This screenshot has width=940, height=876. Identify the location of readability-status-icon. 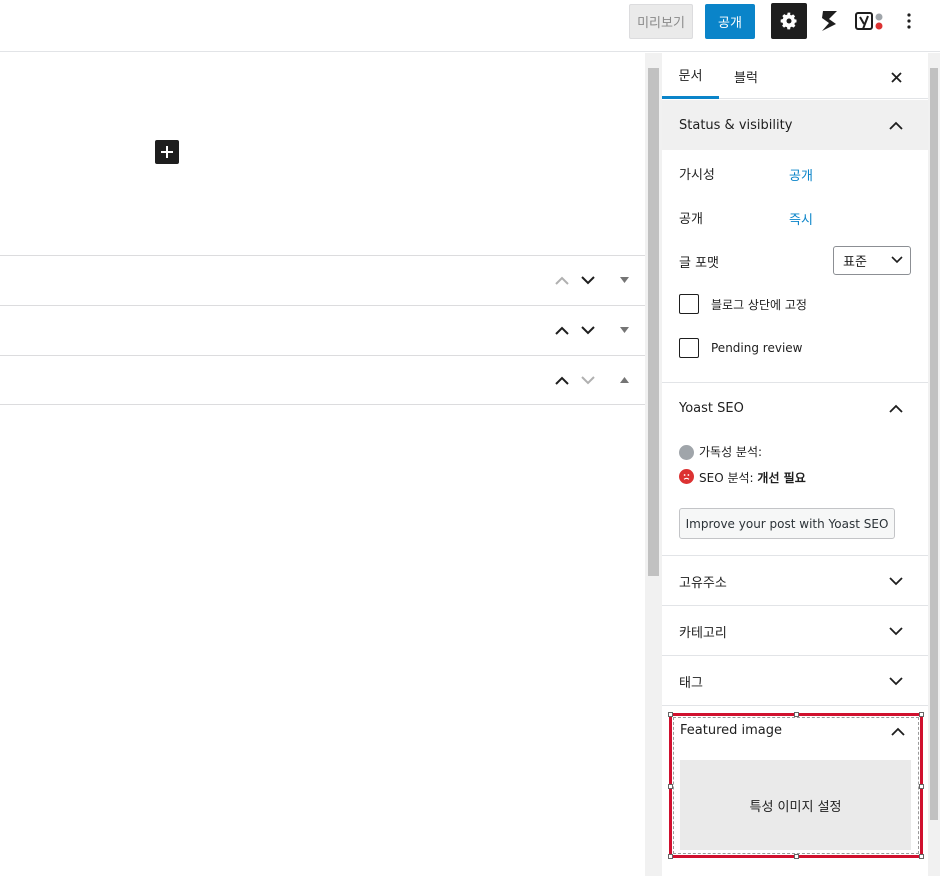
(686, 452).